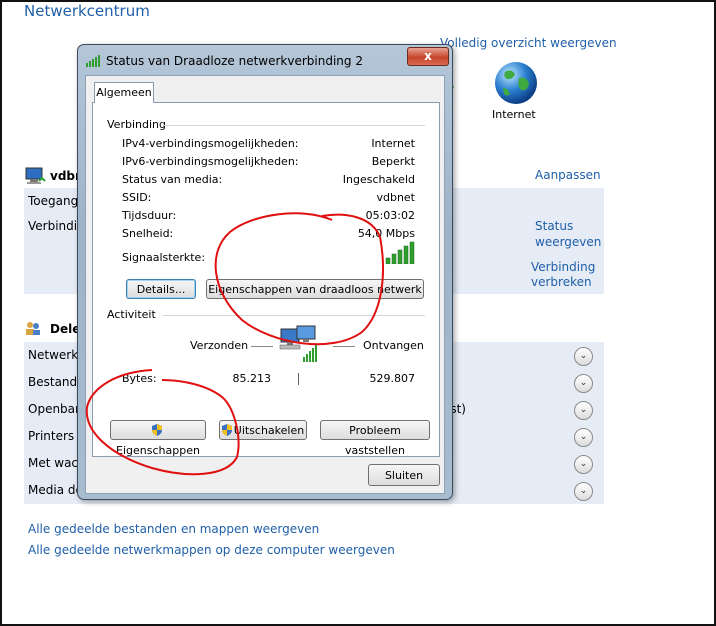 This screenshot has height=626, width=716. Describe the element at coordinates (124, 92) in the screenshot. I see `tab-general: Algemeen` at that location.